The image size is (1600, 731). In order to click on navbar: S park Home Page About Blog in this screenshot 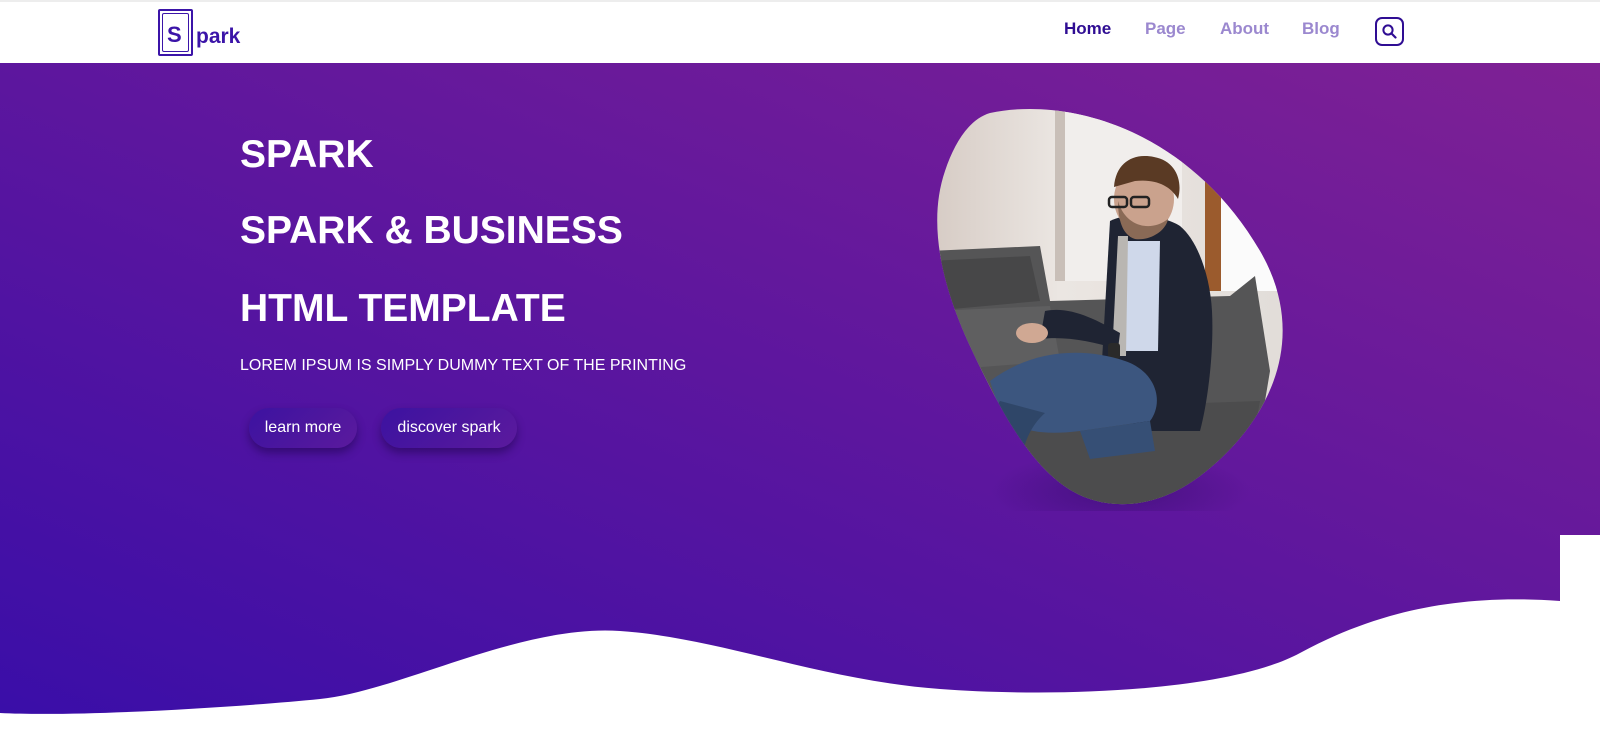, I will do `click(800, 32)`.